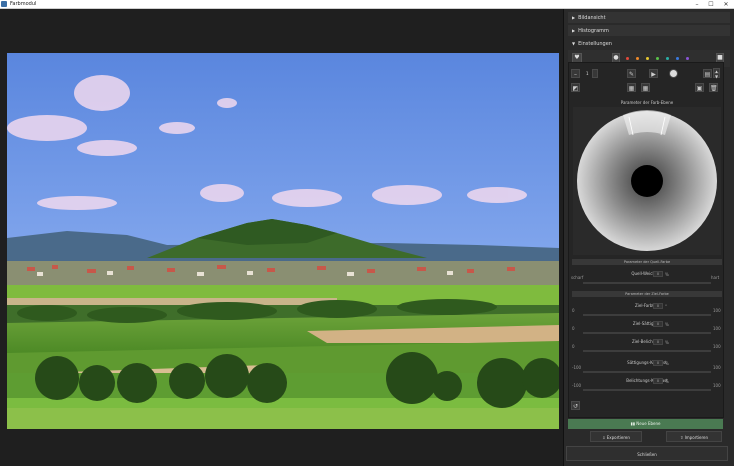 The height and width of the screenshot is (466, 734). I want to click on exposure-contrast-label: Belichtungs-Kontrast, so click(647, 380).